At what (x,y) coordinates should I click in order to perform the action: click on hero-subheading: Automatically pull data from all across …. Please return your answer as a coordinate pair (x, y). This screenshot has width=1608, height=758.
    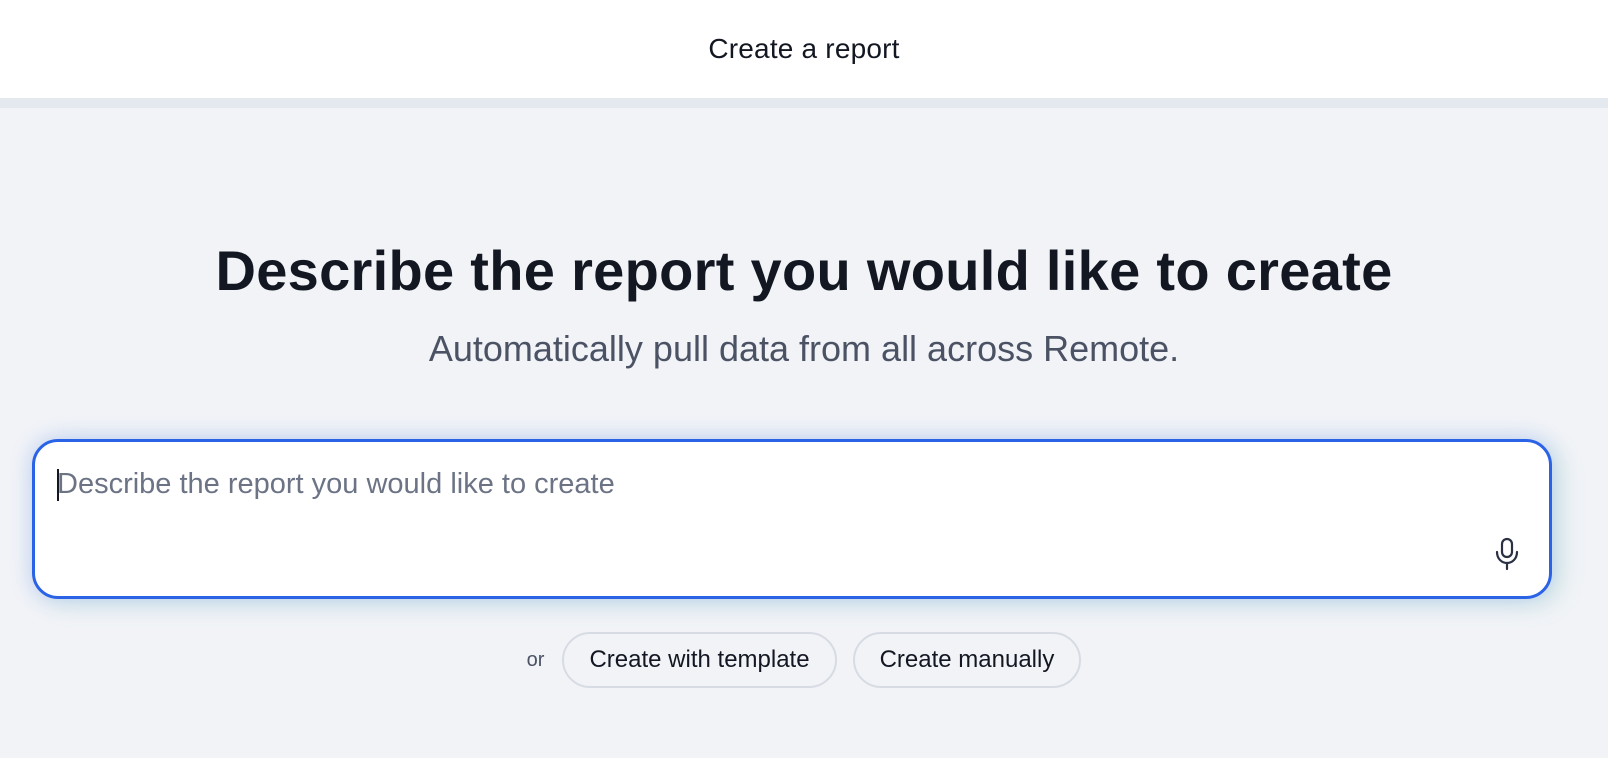
    Looking at the image, I should click on (804, 348).